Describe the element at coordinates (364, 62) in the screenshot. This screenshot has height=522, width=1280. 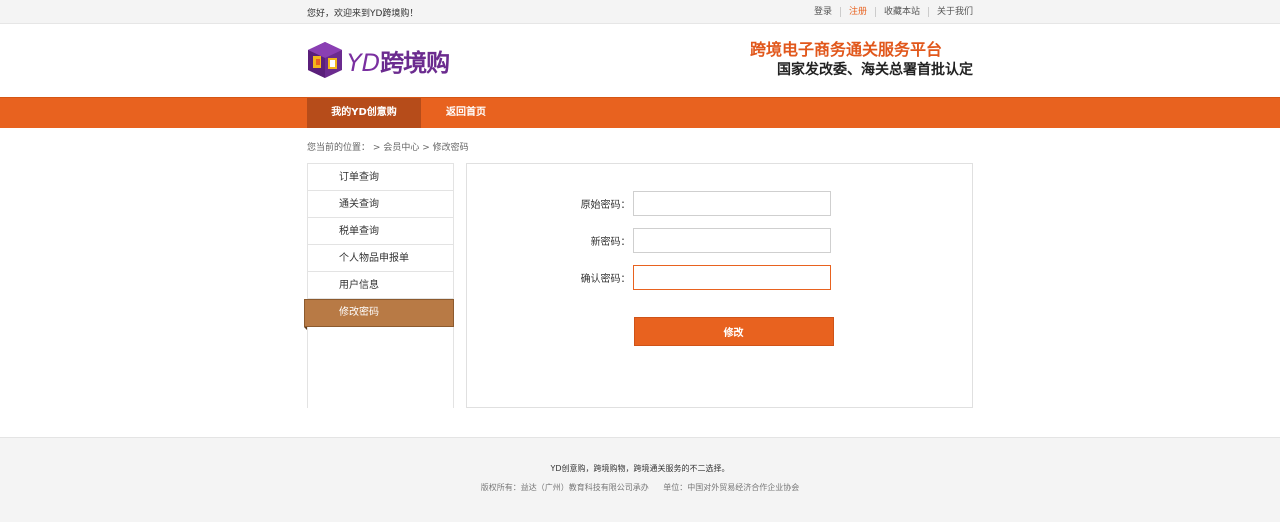
I see `logo-yd: YD` at that location.